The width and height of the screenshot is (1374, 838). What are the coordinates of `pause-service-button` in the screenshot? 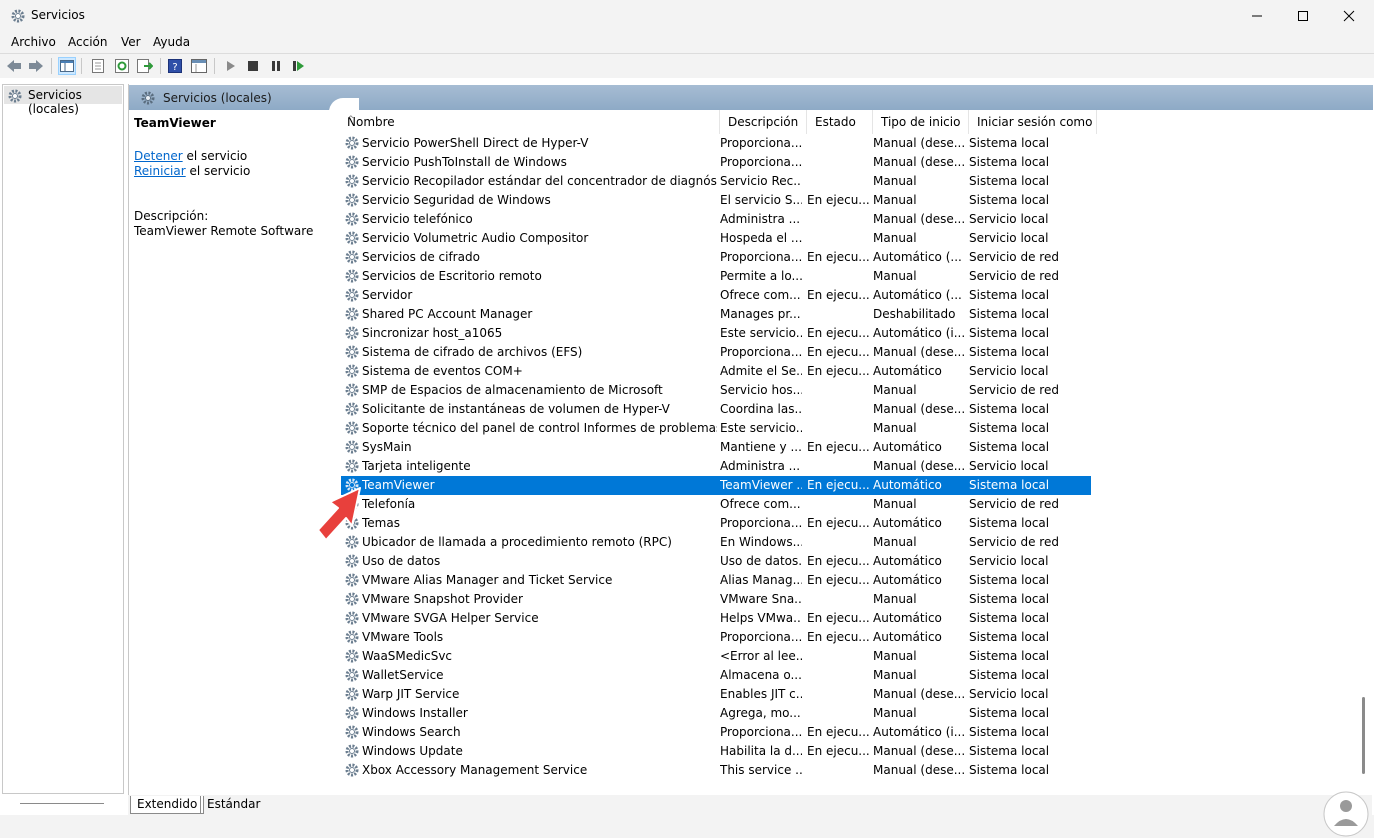 It's located at (276, 66).